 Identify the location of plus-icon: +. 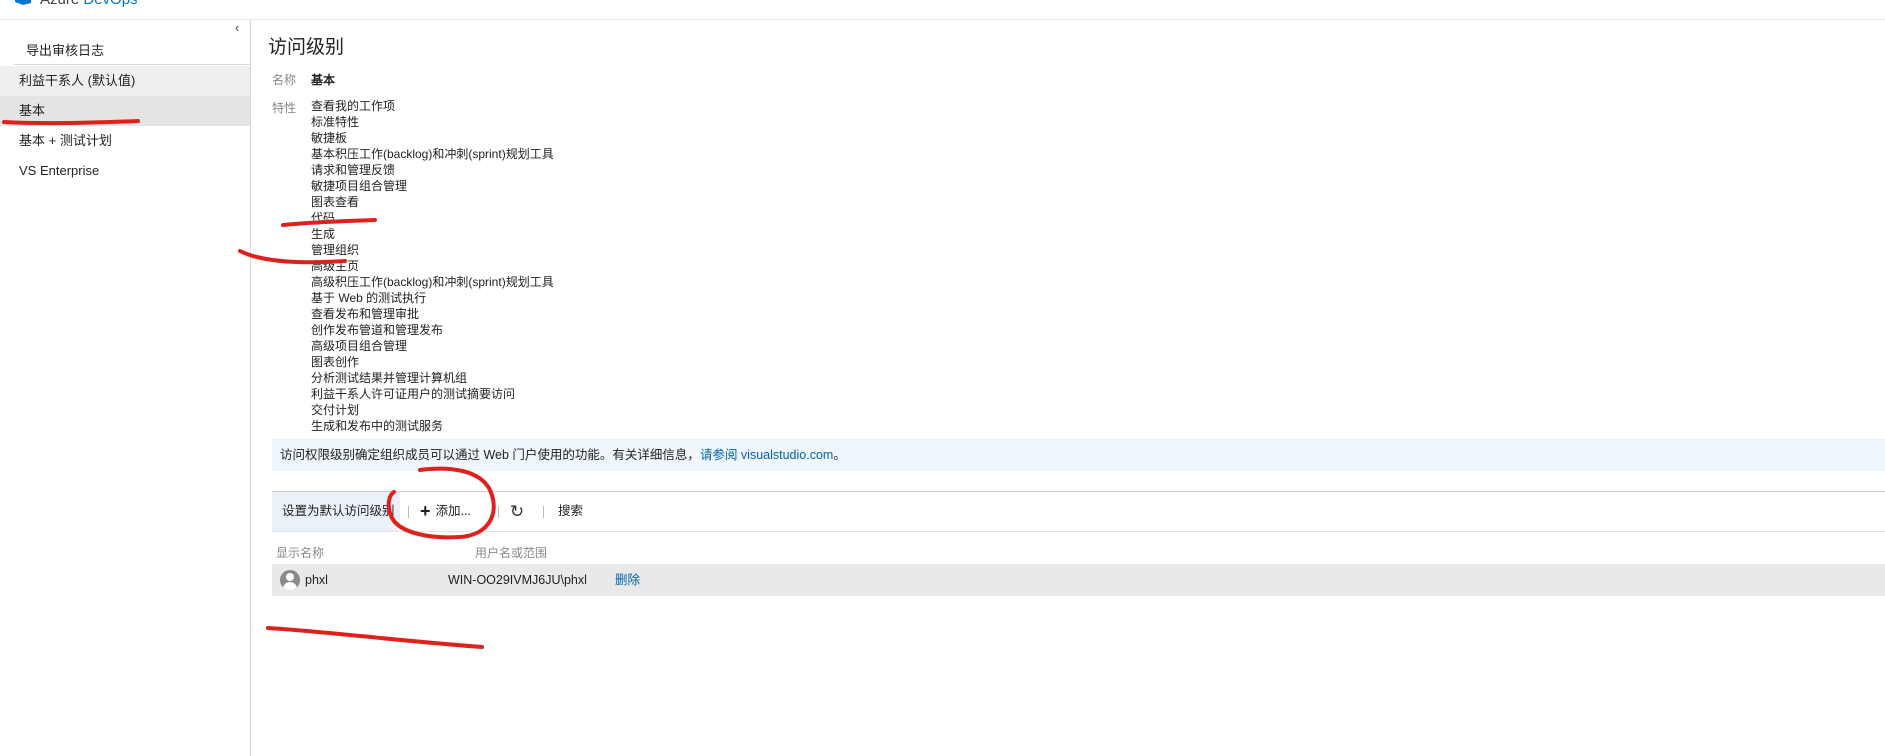
(425, 511).